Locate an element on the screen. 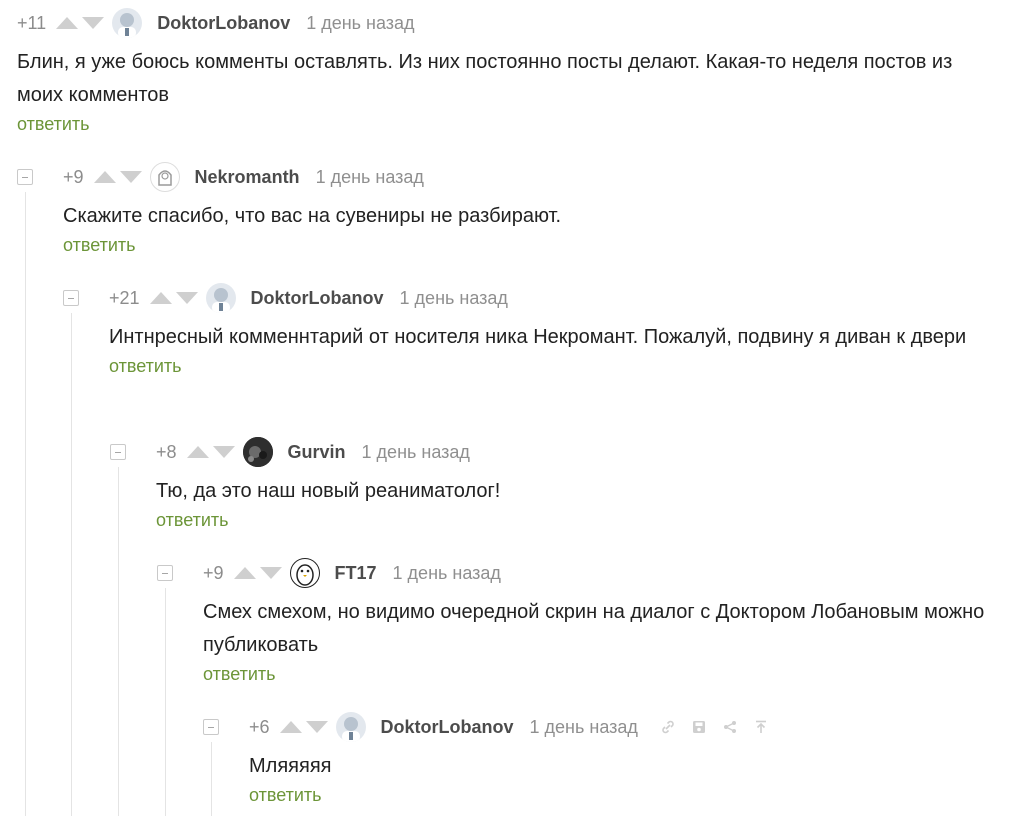  upload-icon is located at coordinates (761, 727).